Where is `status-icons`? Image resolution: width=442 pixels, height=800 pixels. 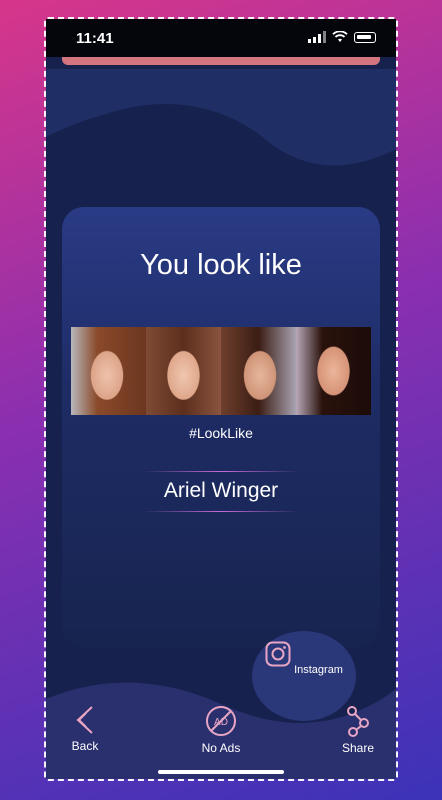
status-icons is located at coordinates (342, 37).